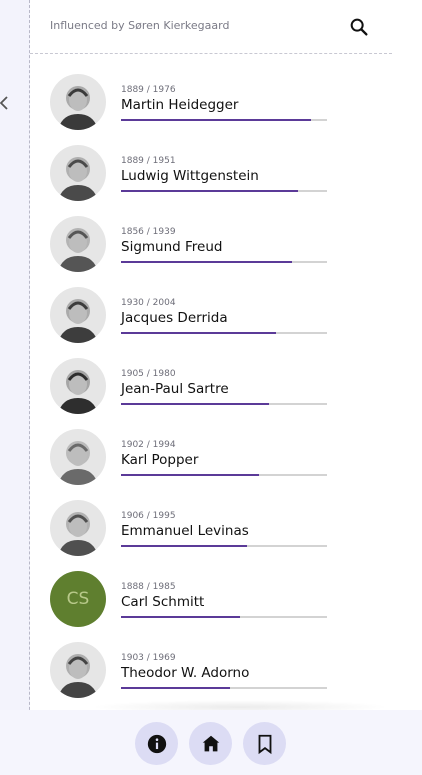 The image size is (422, 775). Describe the element at coordinates (148, 374) in the screenshot. I see `life-dates: 1905 / 1980` at that location.